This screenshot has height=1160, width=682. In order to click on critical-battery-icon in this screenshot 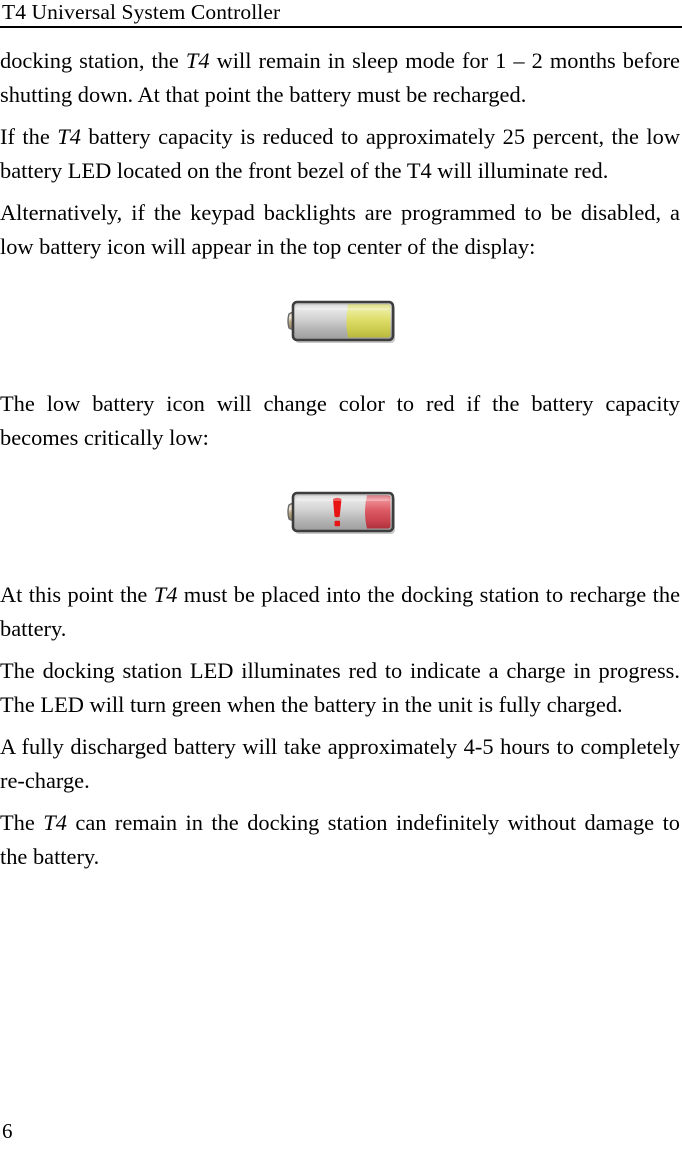, I will do `click(341, 512)`.